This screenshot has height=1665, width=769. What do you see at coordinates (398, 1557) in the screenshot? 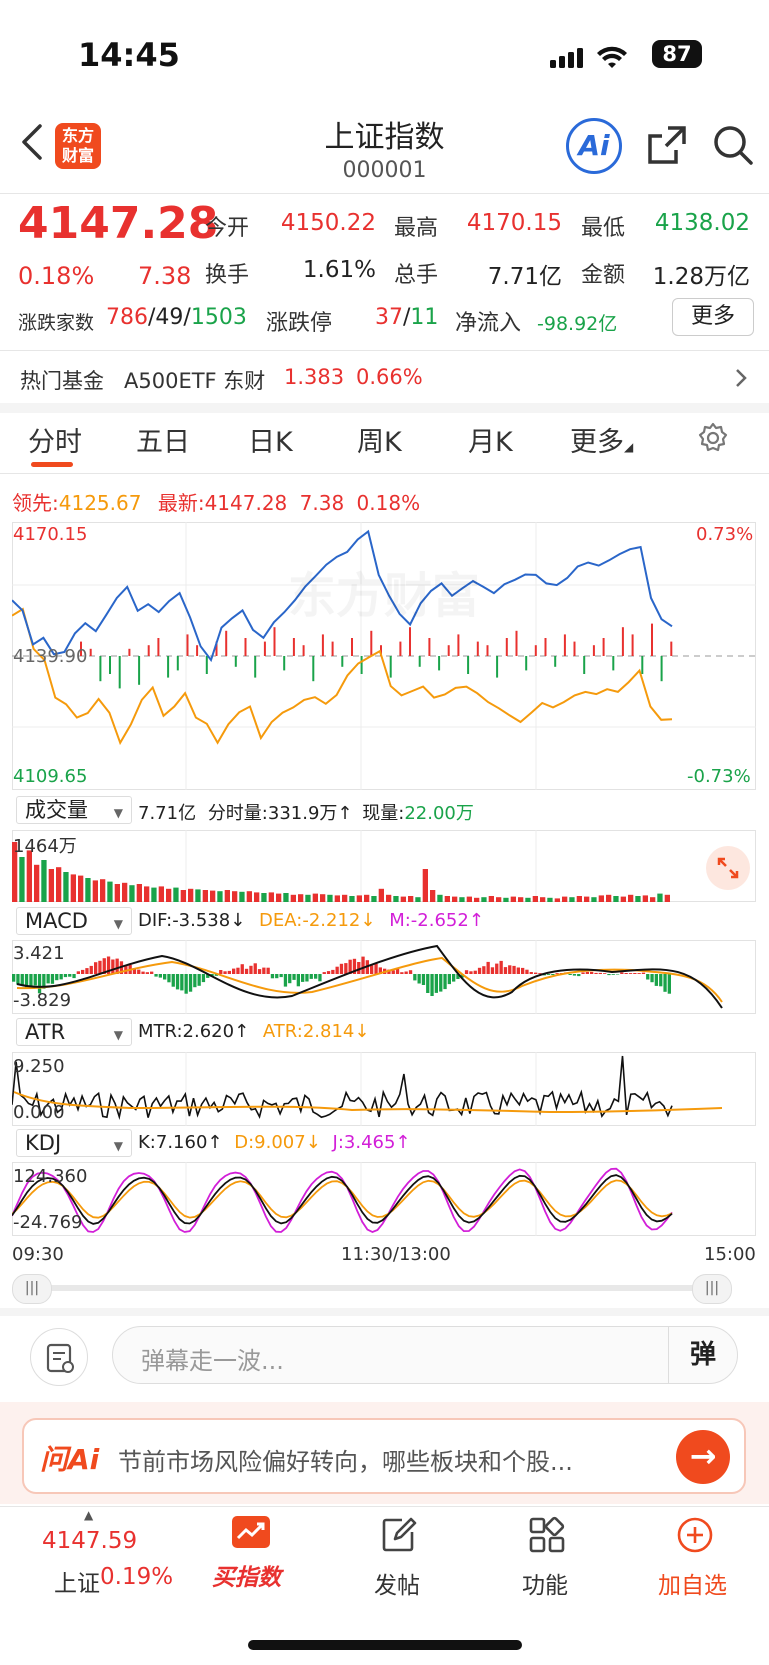
I see `nav-post: 发帖` at bounding box center [398, 1557].